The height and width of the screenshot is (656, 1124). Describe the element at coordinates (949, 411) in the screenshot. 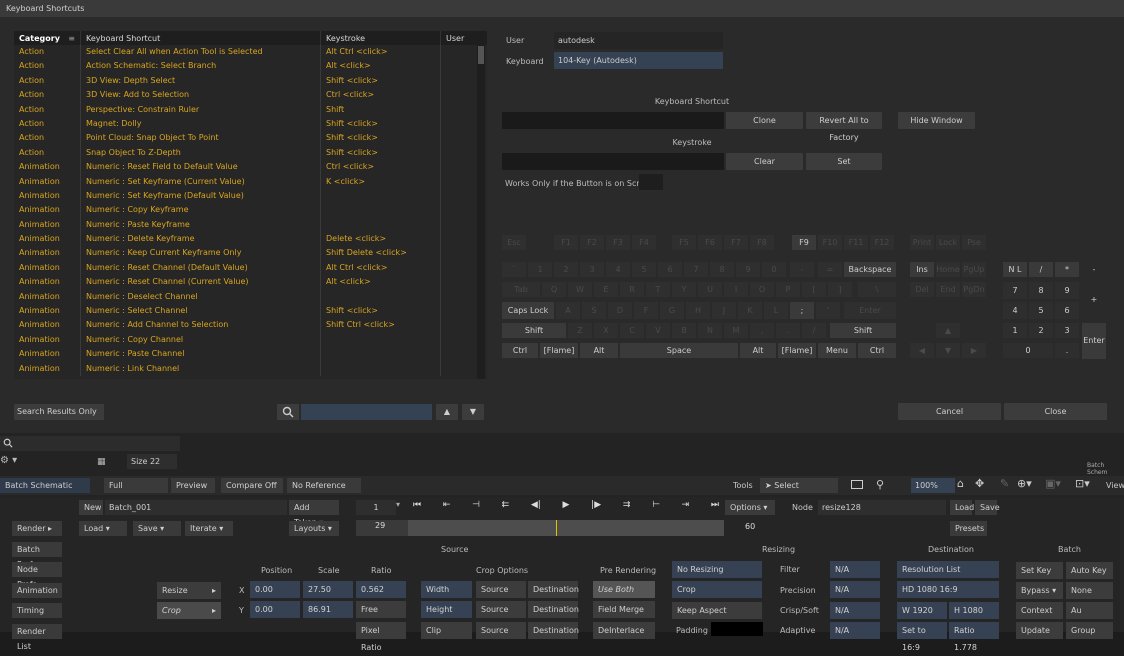

I see `cancel-button: Cancel` at that location.